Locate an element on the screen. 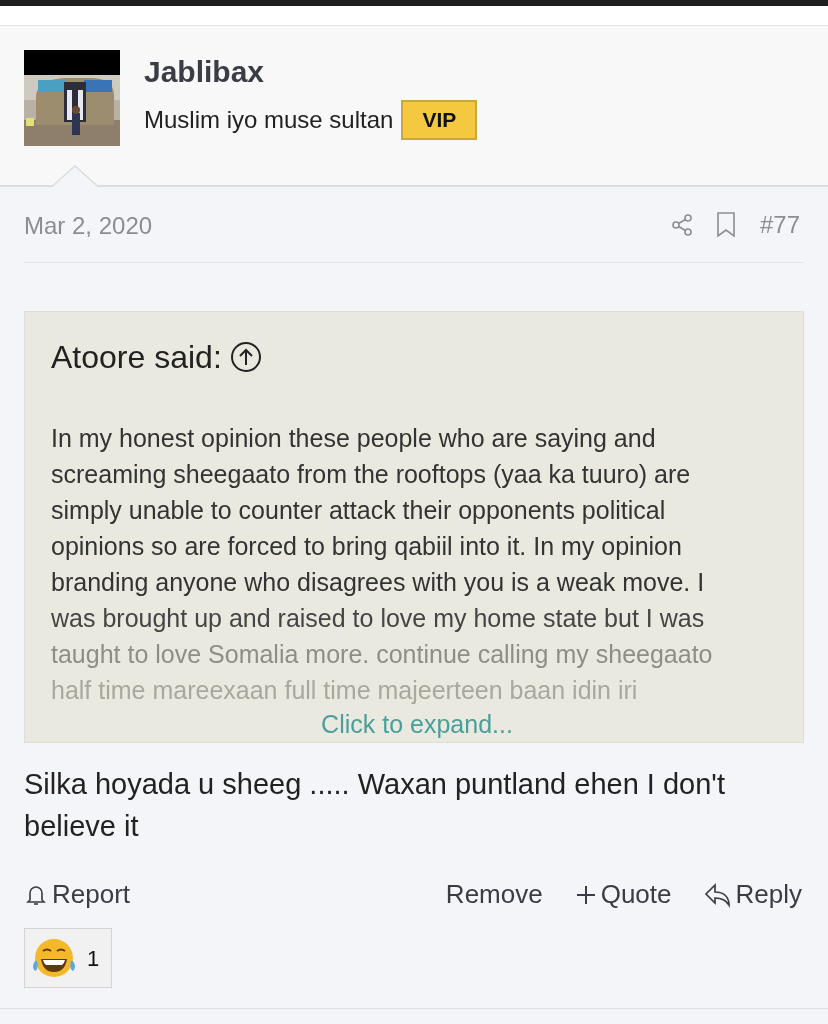 This screenshot has height=1024, width=828. plus-icon is located at coordinates (585, 894).